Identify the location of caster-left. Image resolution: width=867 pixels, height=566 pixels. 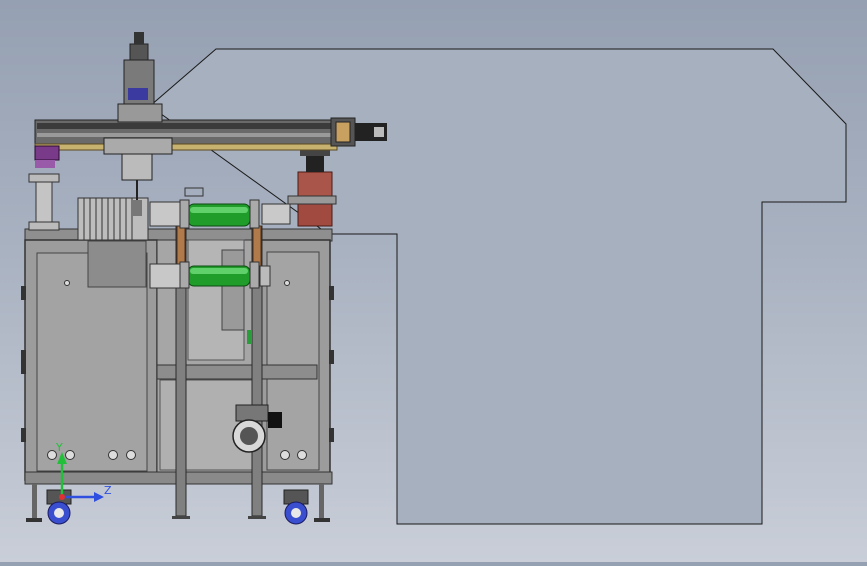
(59, 507).